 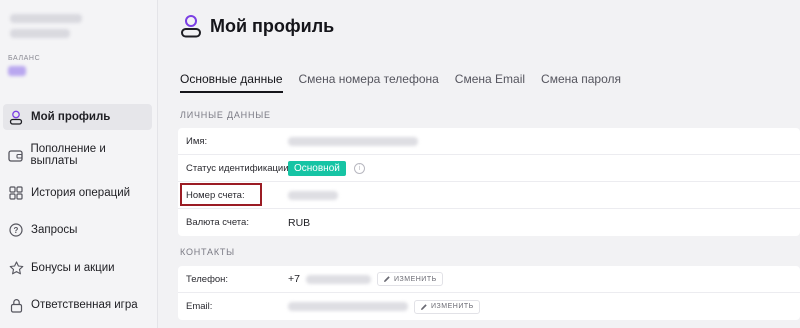 I want to click on edit-email-button: ИЗМЕНИТЬ, so click(x=447, y=306).